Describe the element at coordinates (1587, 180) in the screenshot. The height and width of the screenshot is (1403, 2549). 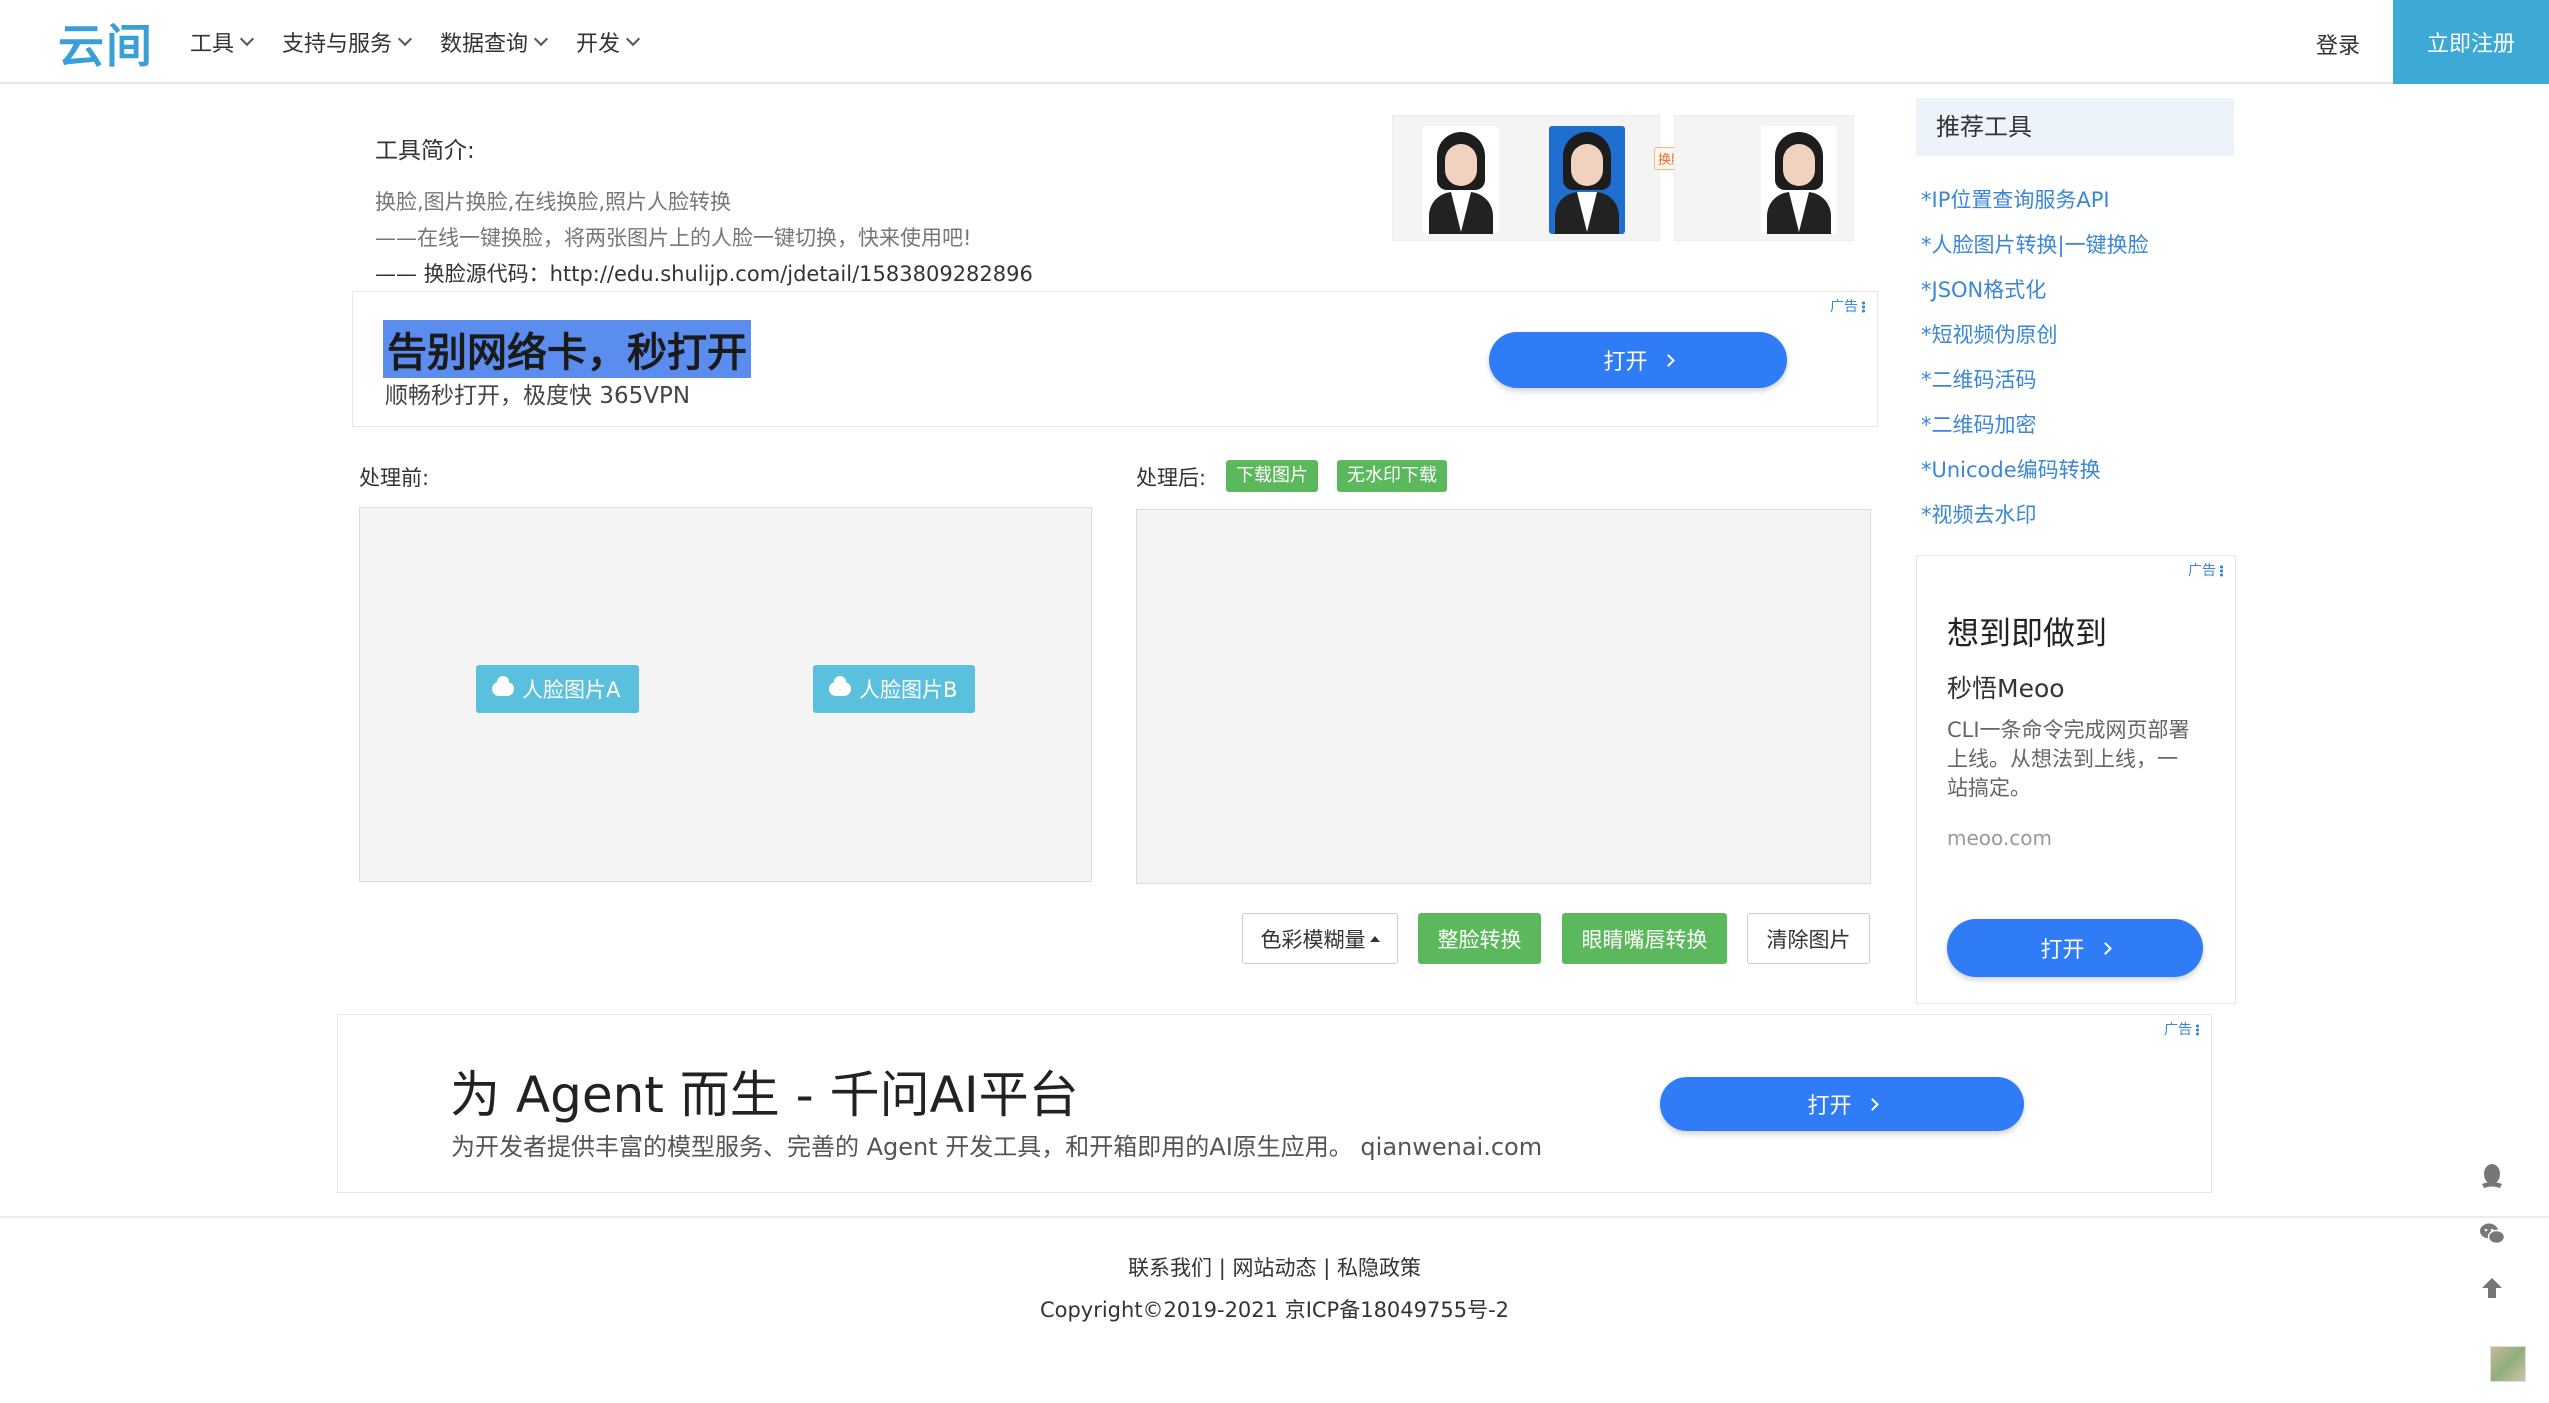
I see `face-photo-b` at that location.